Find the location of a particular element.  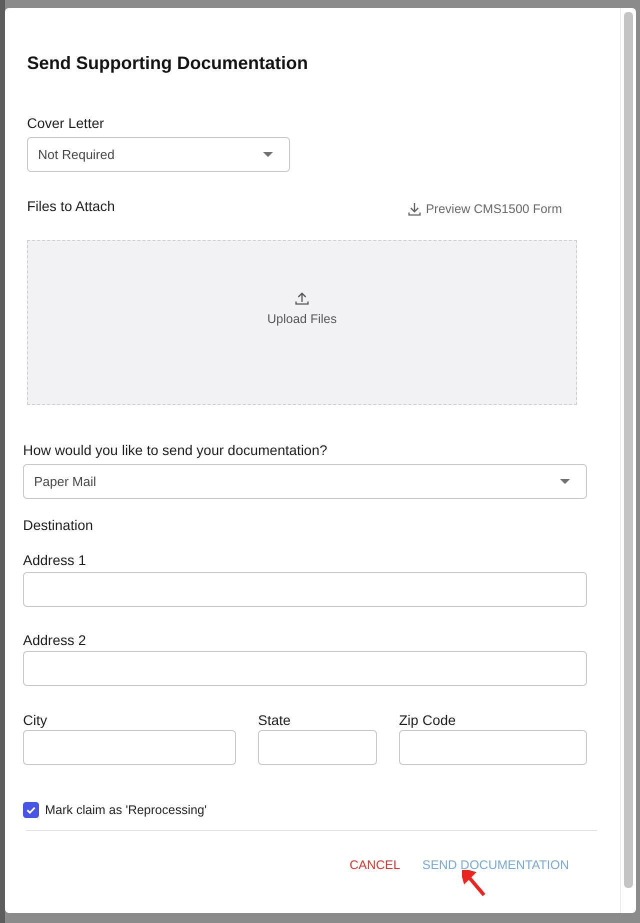

checkbox is located at coordinates (31, 810).